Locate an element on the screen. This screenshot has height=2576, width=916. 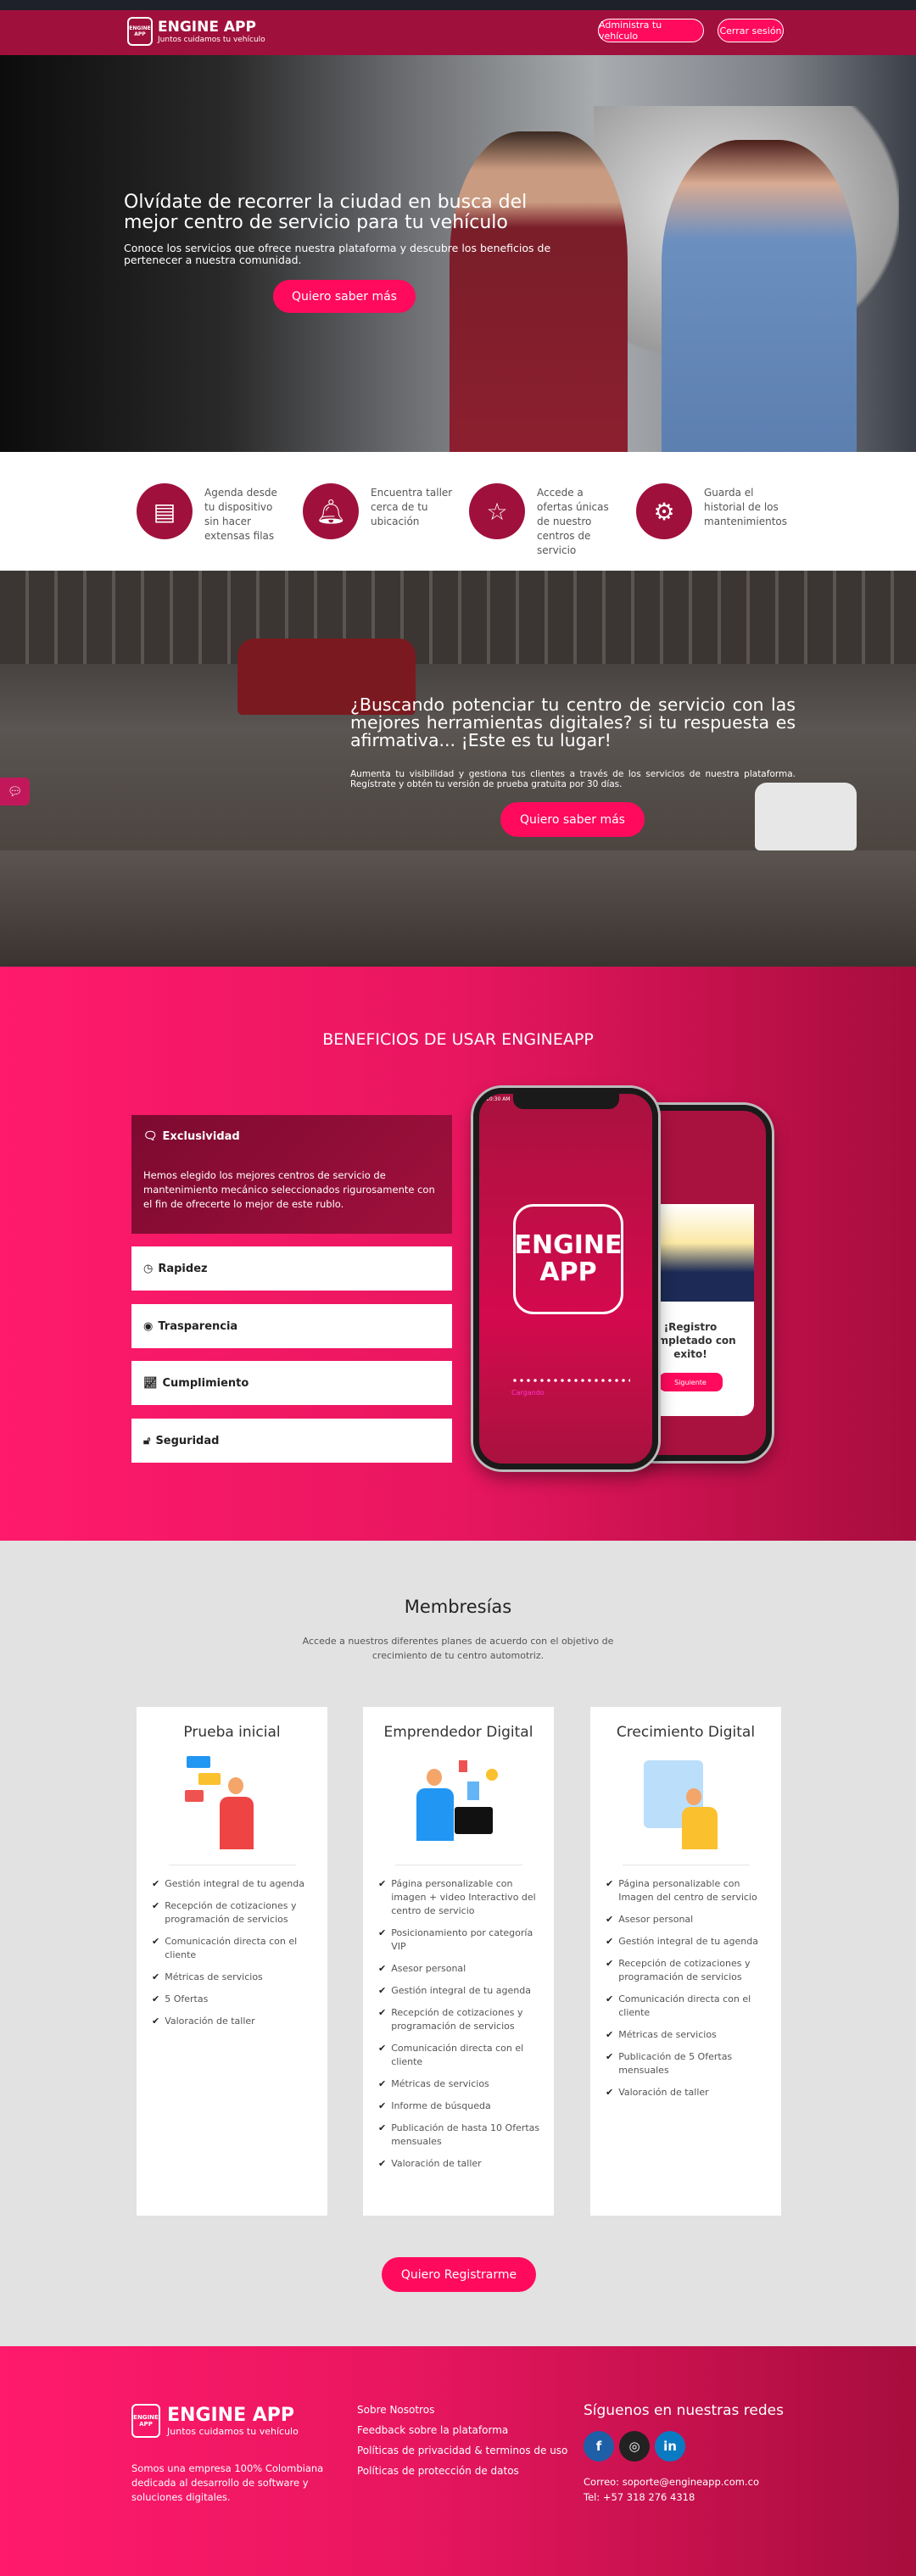
plan-feature-text: Asesor personal is located at coordinates (428, 1968).